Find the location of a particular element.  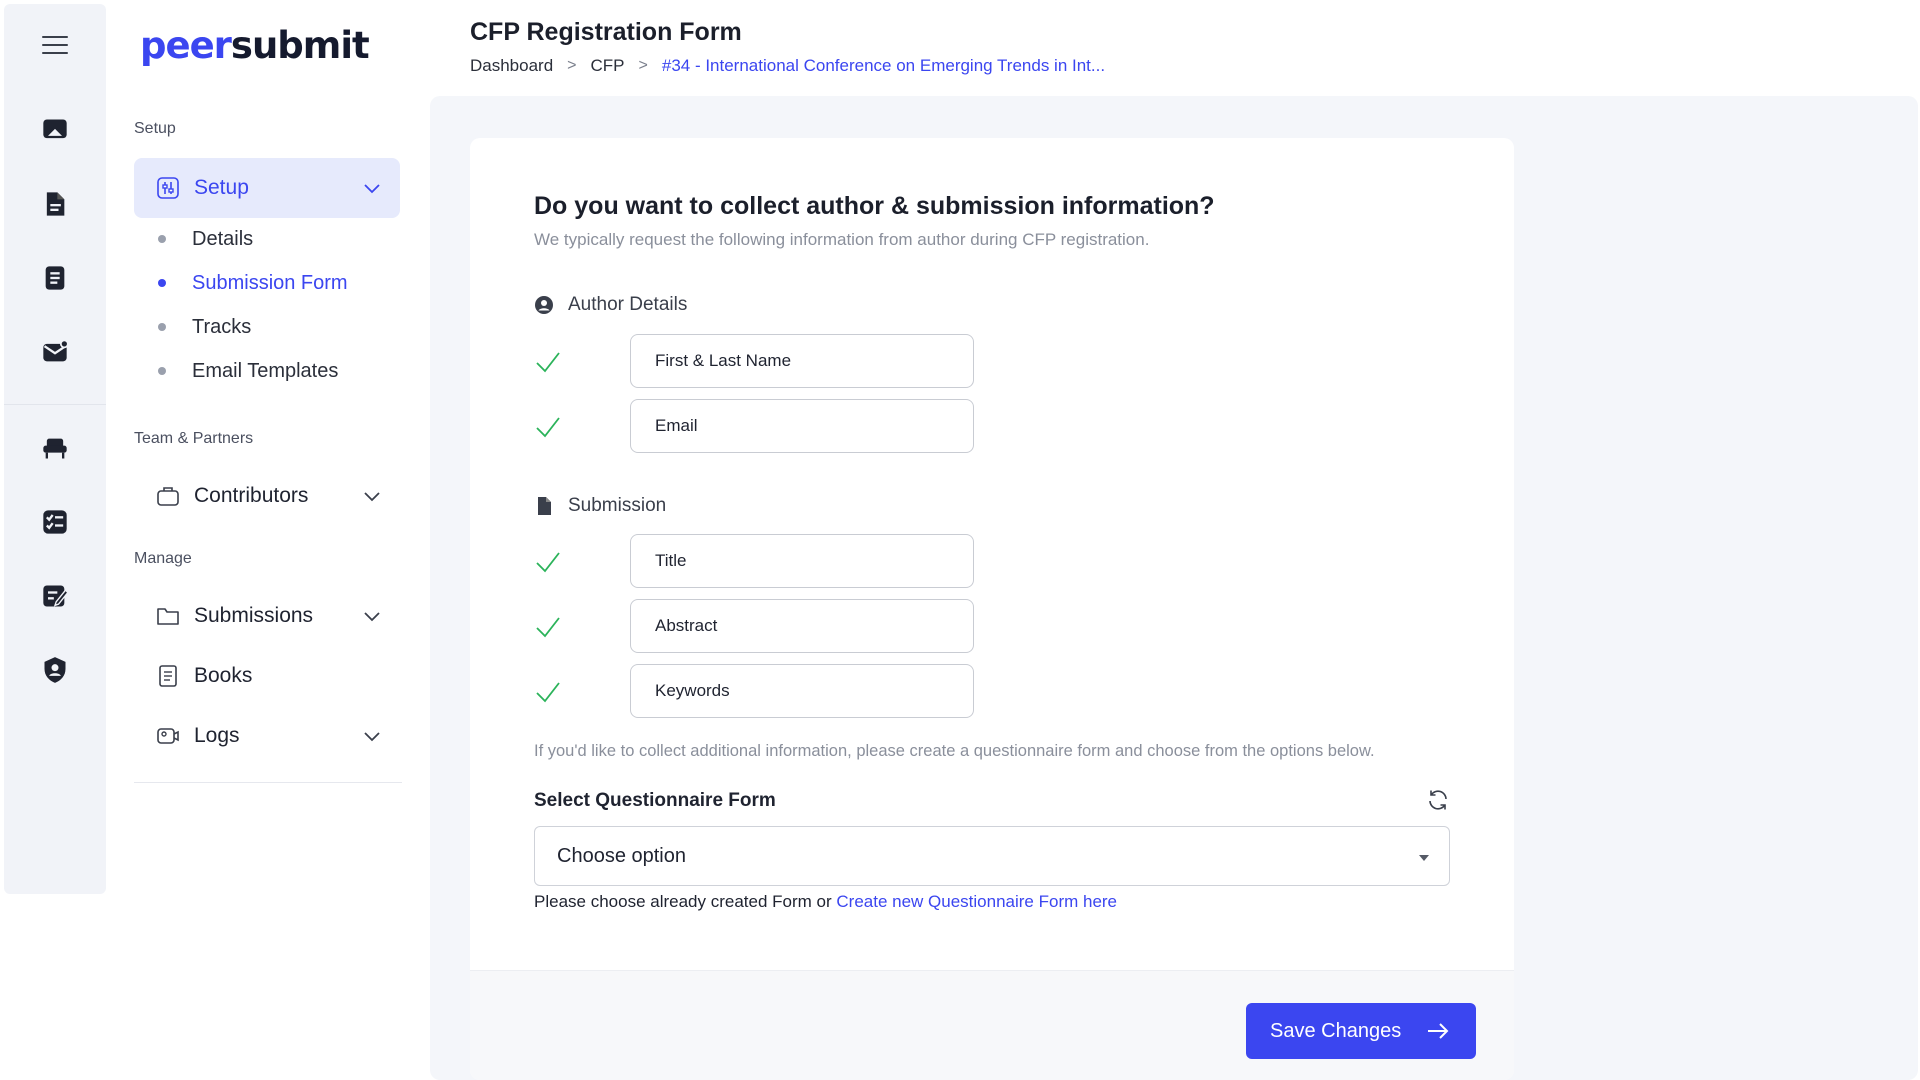

sidebar-item-label: Setup is located at coordinates (221, 187).